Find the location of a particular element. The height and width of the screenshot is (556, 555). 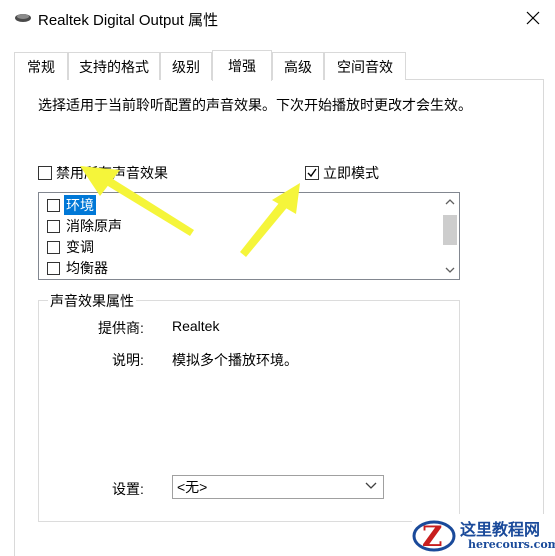

tab-strip: 常规 支持的格式 级别 增强 高级 空间音效 is located at coordinates (279, 65).